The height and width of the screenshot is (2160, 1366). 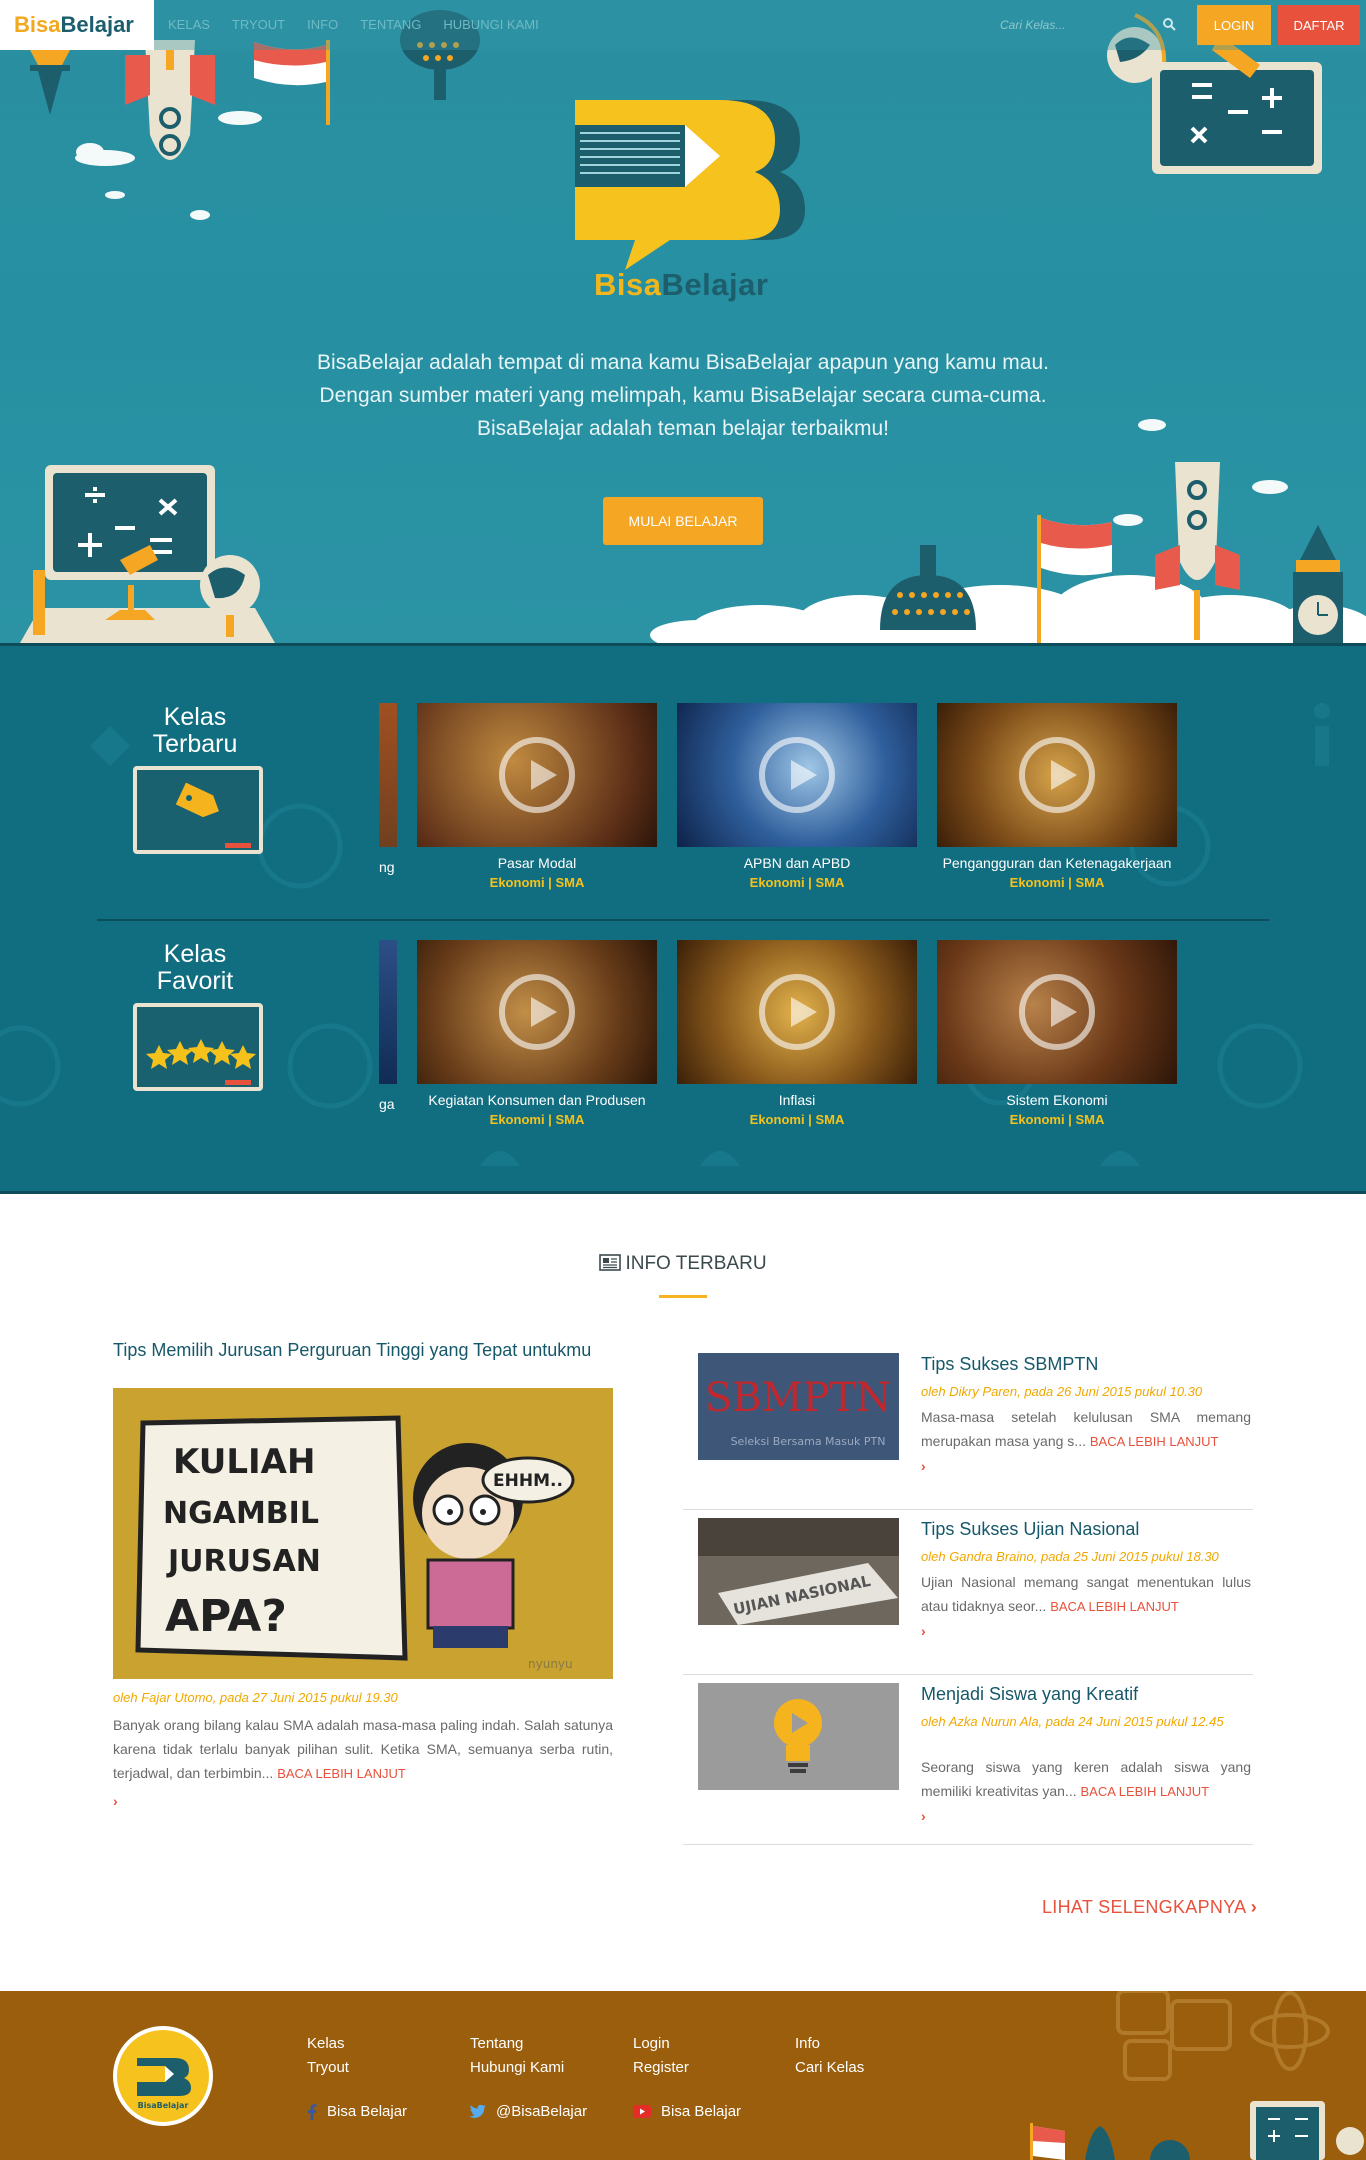 I want to click on footer-link-login: Login, so click(x=651, y=2043).